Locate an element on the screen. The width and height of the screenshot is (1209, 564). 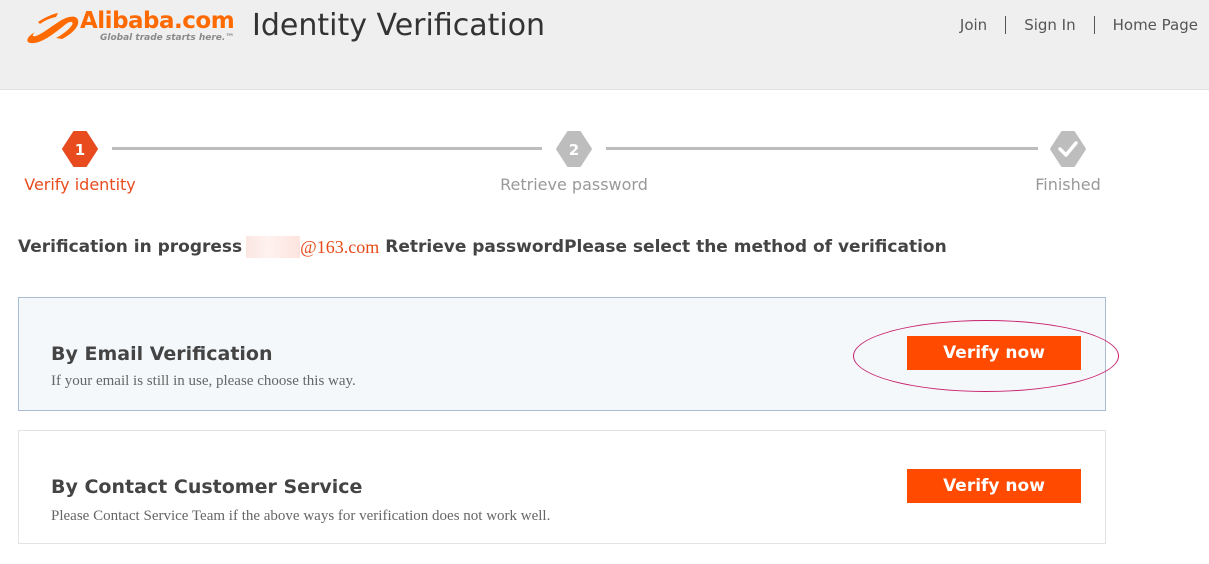
top-nav: Join Sign In Home Page is located at coordinates (1079, 25).